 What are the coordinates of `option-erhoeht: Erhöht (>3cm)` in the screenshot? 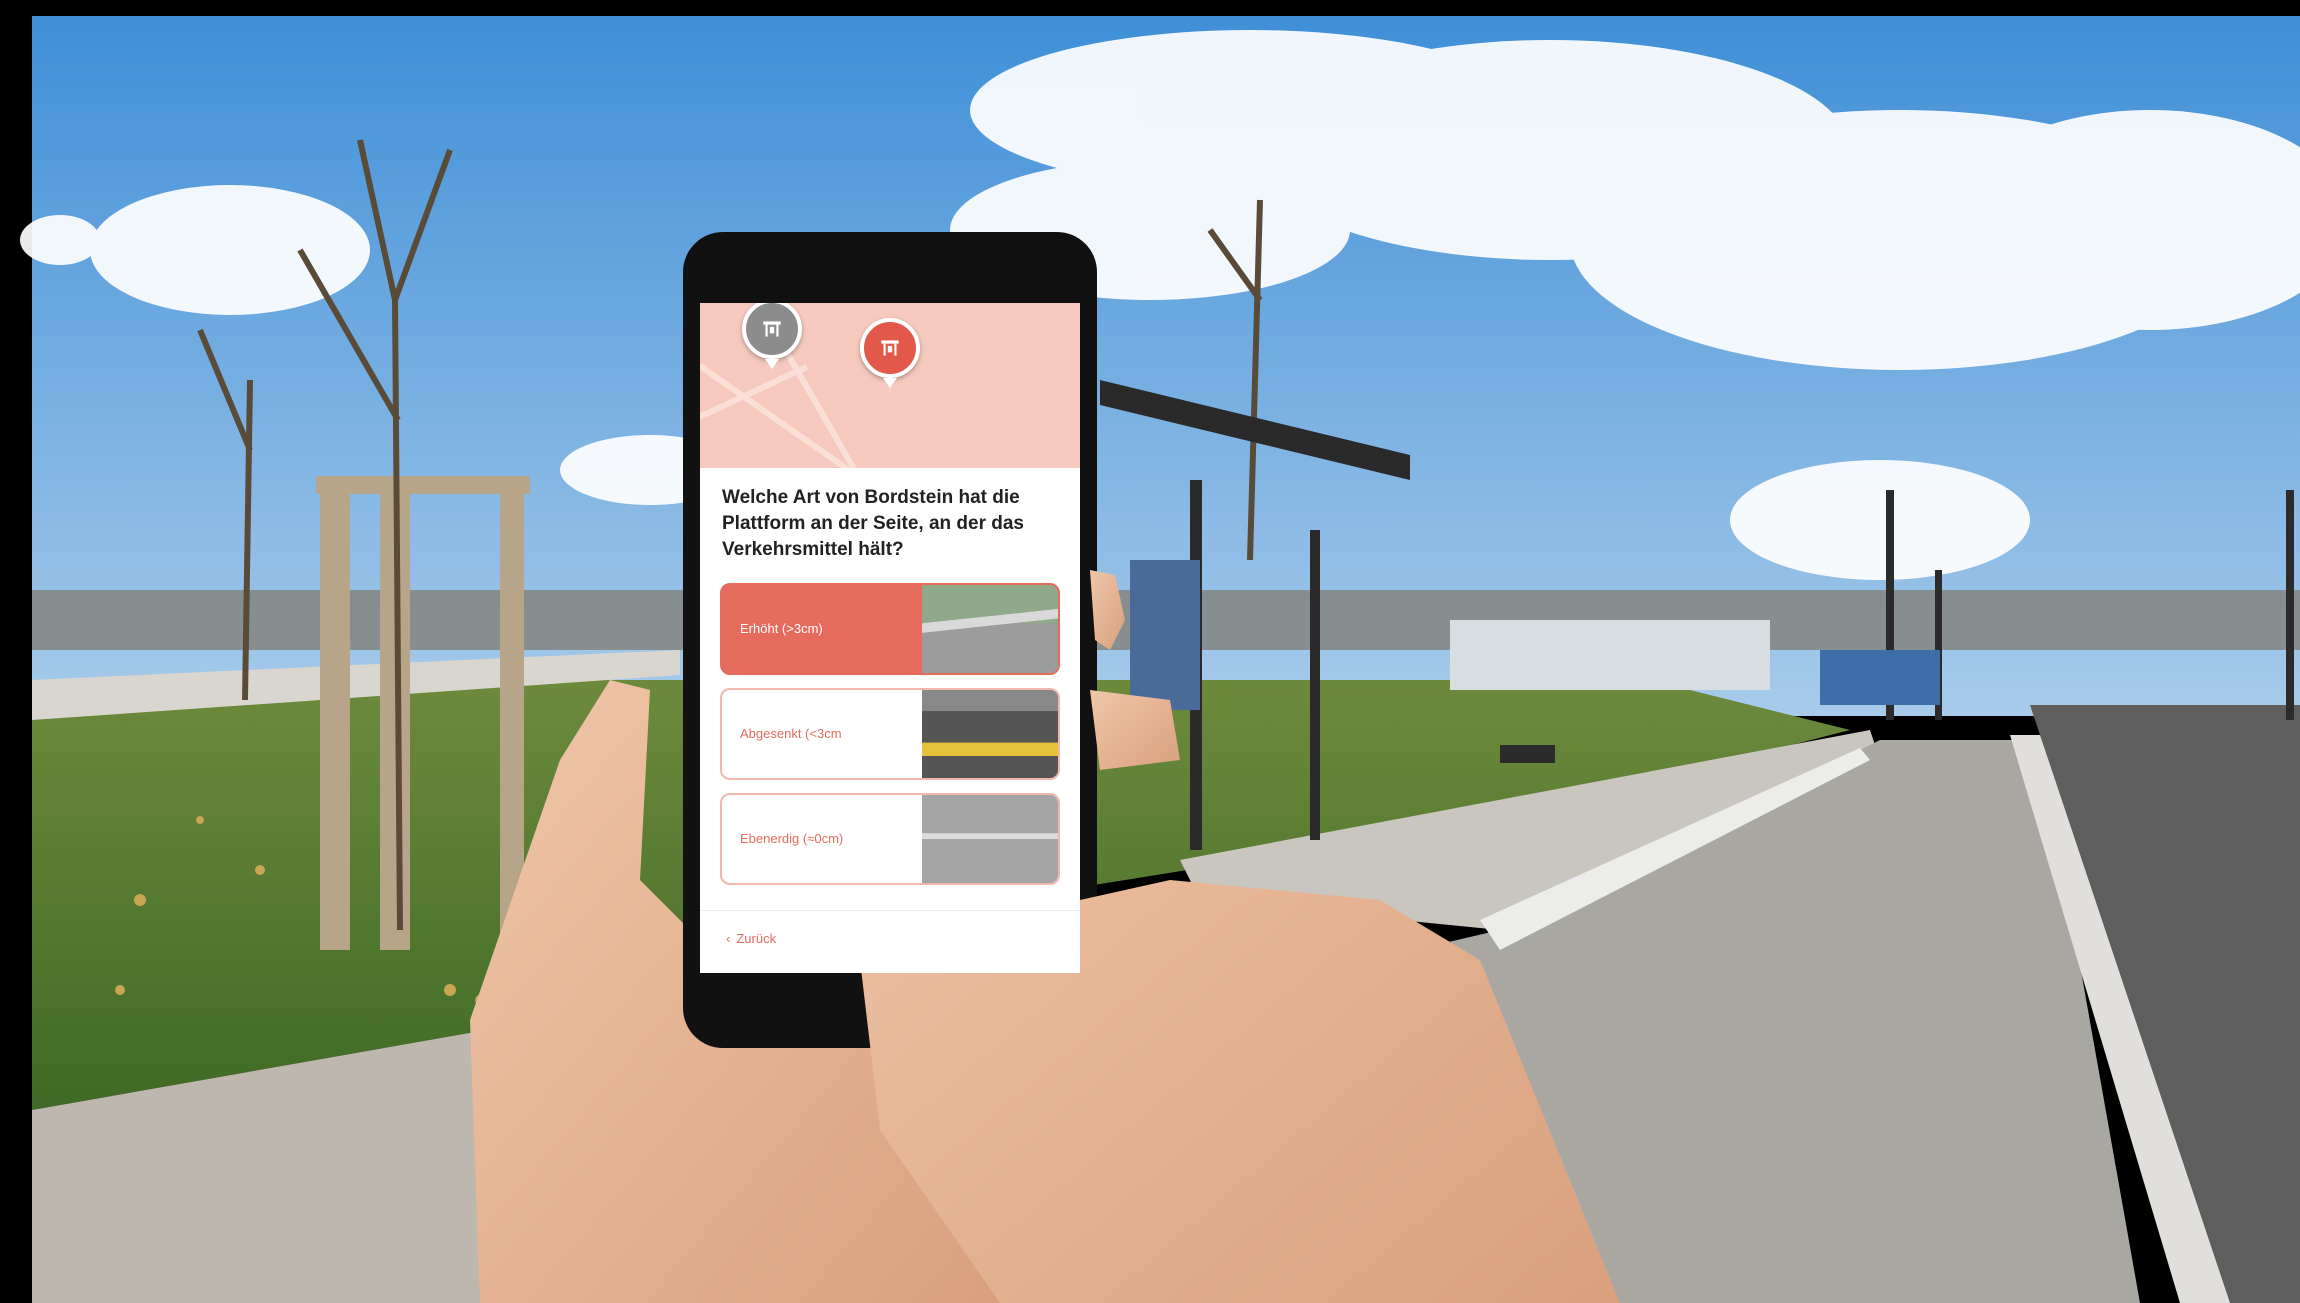 It's located at (890, 629).